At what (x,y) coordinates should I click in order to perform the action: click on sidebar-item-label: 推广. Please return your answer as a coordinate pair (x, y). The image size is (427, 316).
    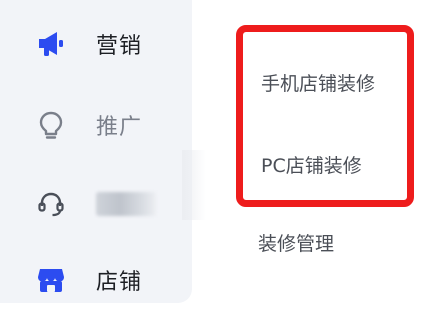
    Looking at the image, I should click on (119, 127).